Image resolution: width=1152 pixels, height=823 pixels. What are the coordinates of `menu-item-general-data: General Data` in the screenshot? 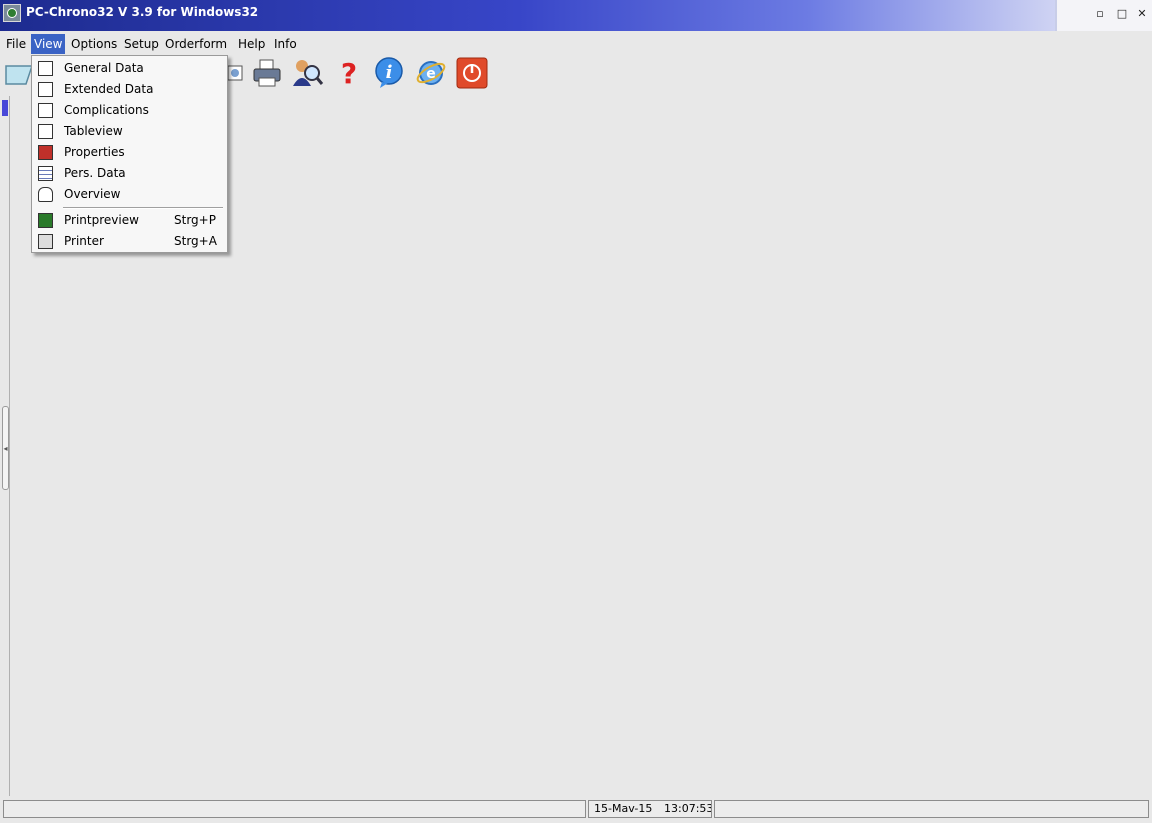 It's located at (129, 68).